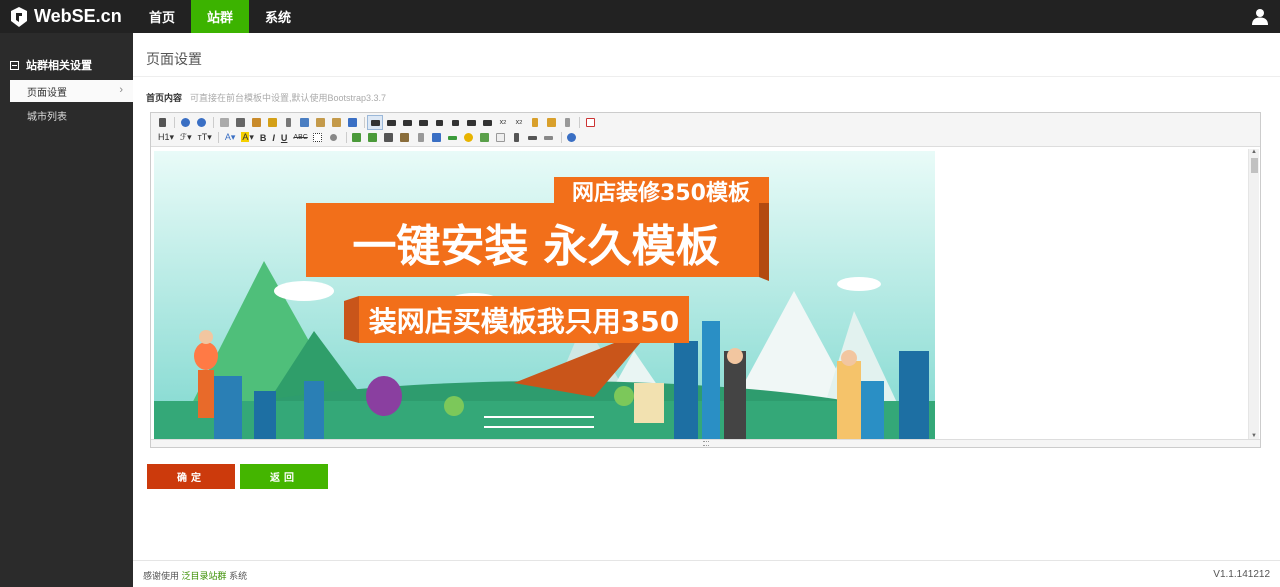  Describe the element at coordinates (421, 137) in the screenshot. I see `file-icon` at that location.